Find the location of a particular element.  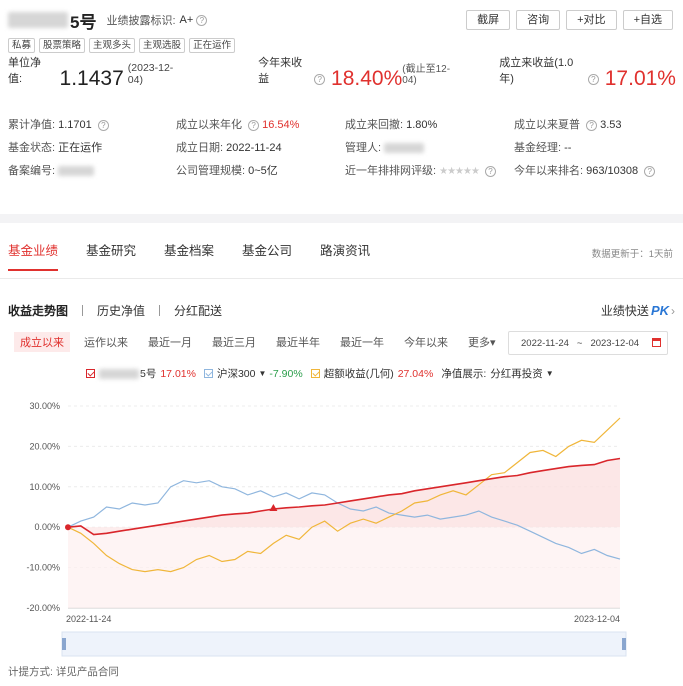

legend-excess-value: 27.04% is located at coordinates (415, 373).